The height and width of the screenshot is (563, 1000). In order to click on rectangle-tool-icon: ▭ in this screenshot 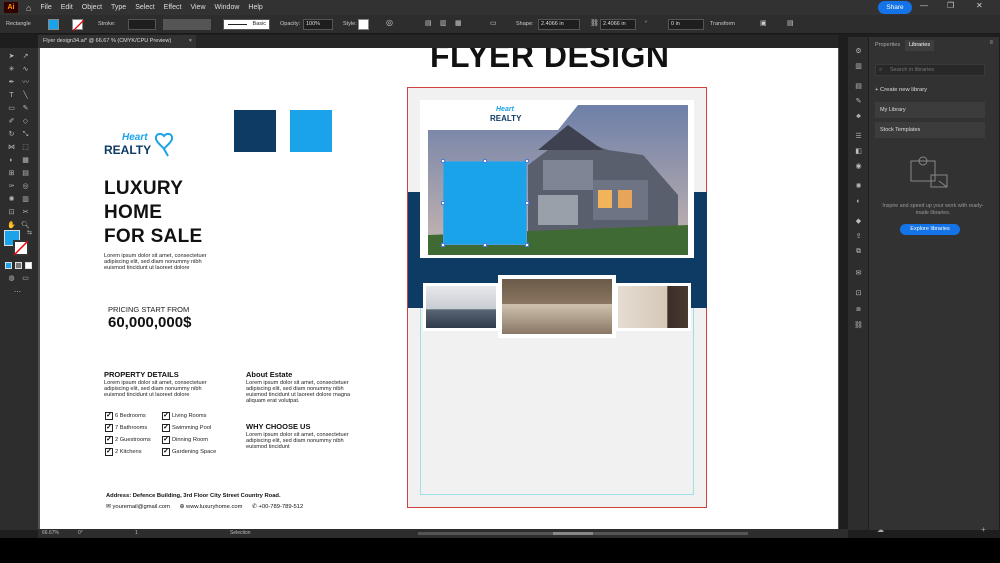, I will do `click(11, 108)`.